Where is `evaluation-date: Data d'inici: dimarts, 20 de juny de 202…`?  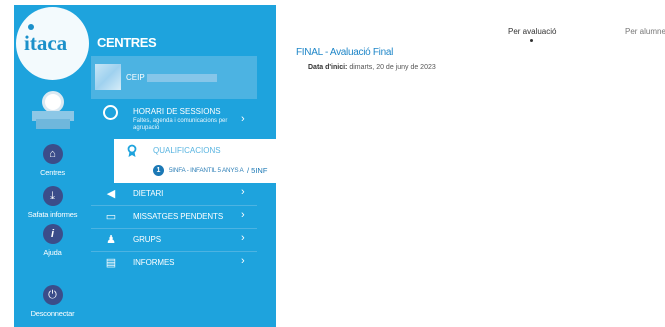
evaluation-date: Data d'inici: dimarts, 20 de juny de 202… is located at coordinates (372, 67).